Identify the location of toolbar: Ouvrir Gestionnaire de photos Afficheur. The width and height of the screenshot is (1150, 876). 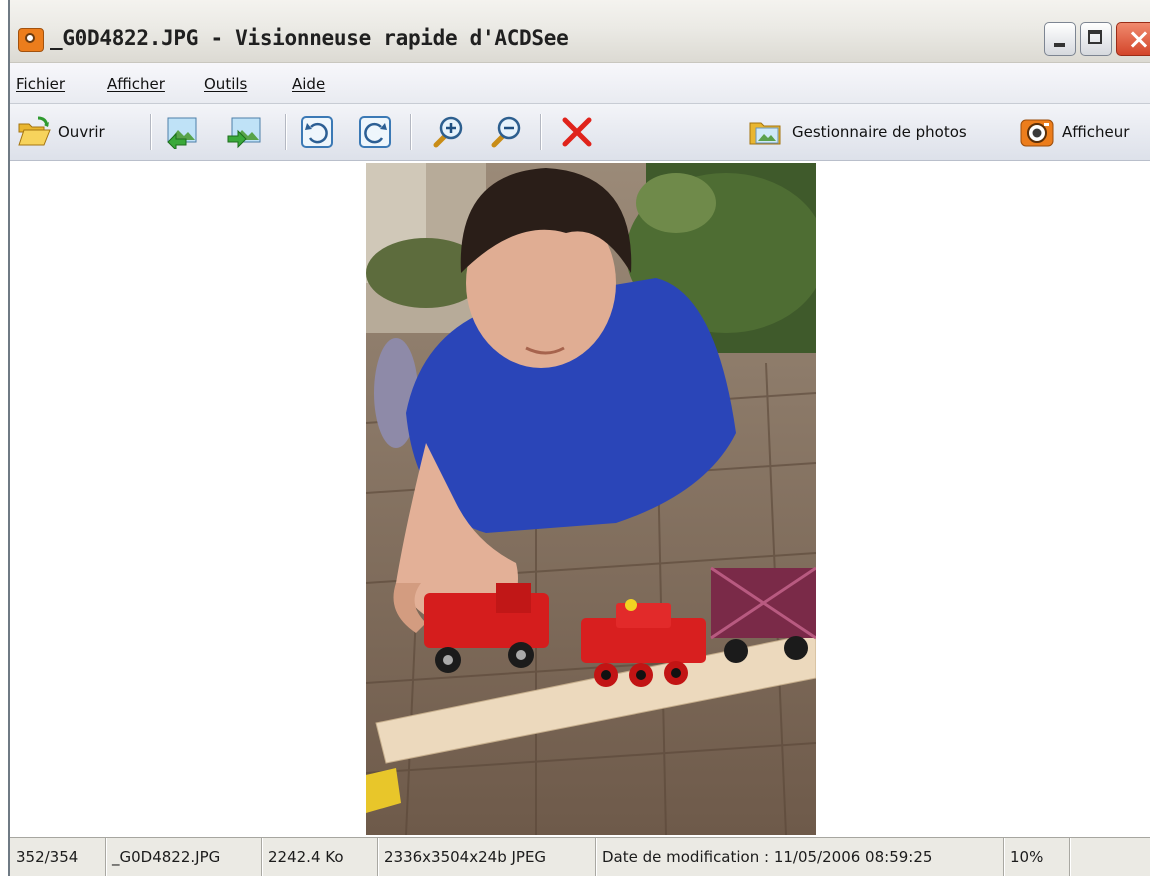
(580, 132).